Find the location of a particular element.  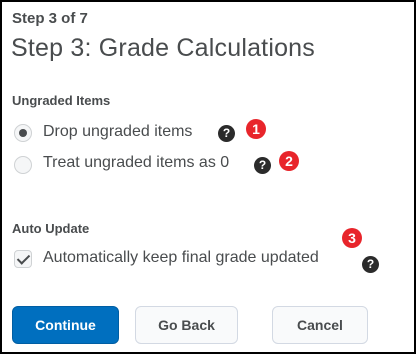

treat-ungraded-zero-label: Treat ungraded items as 0 is located at coordinates (136, 163).